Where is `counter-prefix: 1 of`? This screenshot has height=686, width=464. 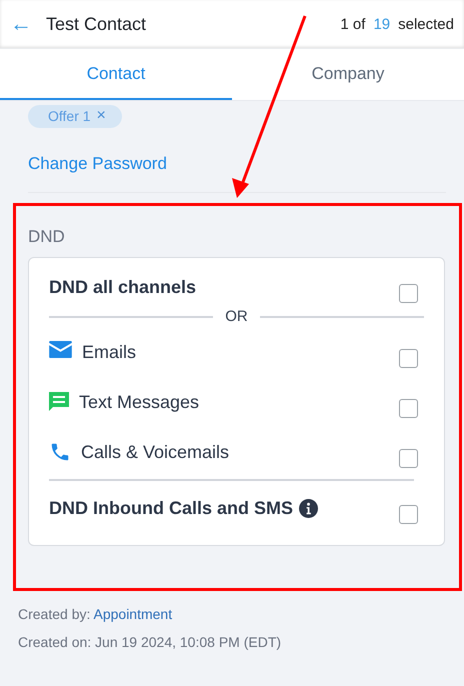 counter-prefix: 1 of is located at coordinates (353, 24).